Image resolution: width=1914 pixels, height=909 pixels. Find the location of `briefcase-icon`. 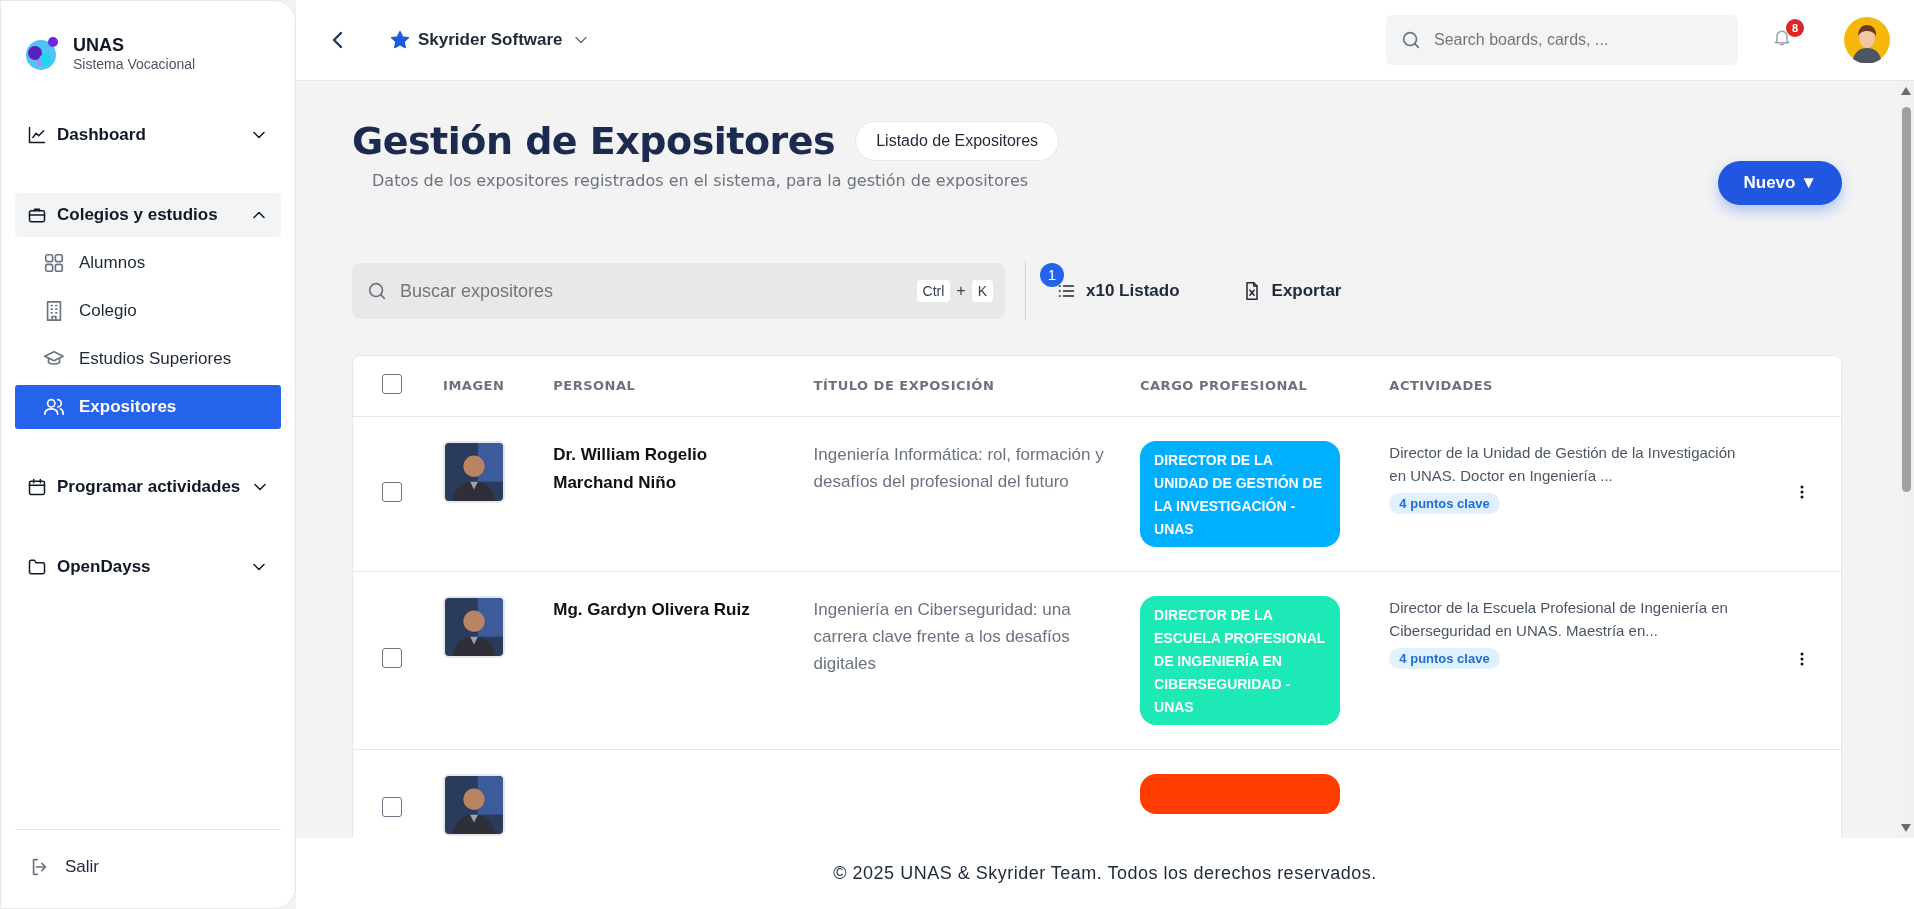

briefcase-icon is located at coordinates (37, 215).